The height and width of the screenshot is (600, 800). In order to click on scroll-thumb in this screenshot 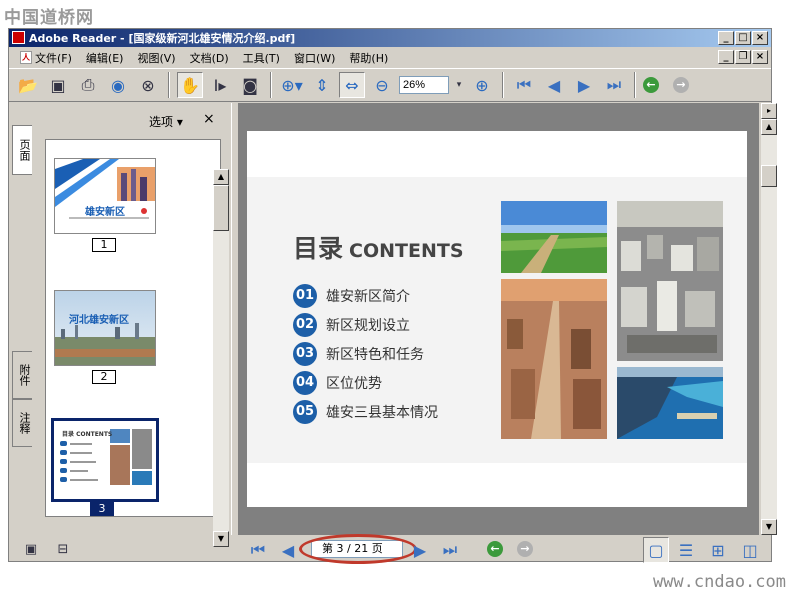, I will do `click(221, 208)`.